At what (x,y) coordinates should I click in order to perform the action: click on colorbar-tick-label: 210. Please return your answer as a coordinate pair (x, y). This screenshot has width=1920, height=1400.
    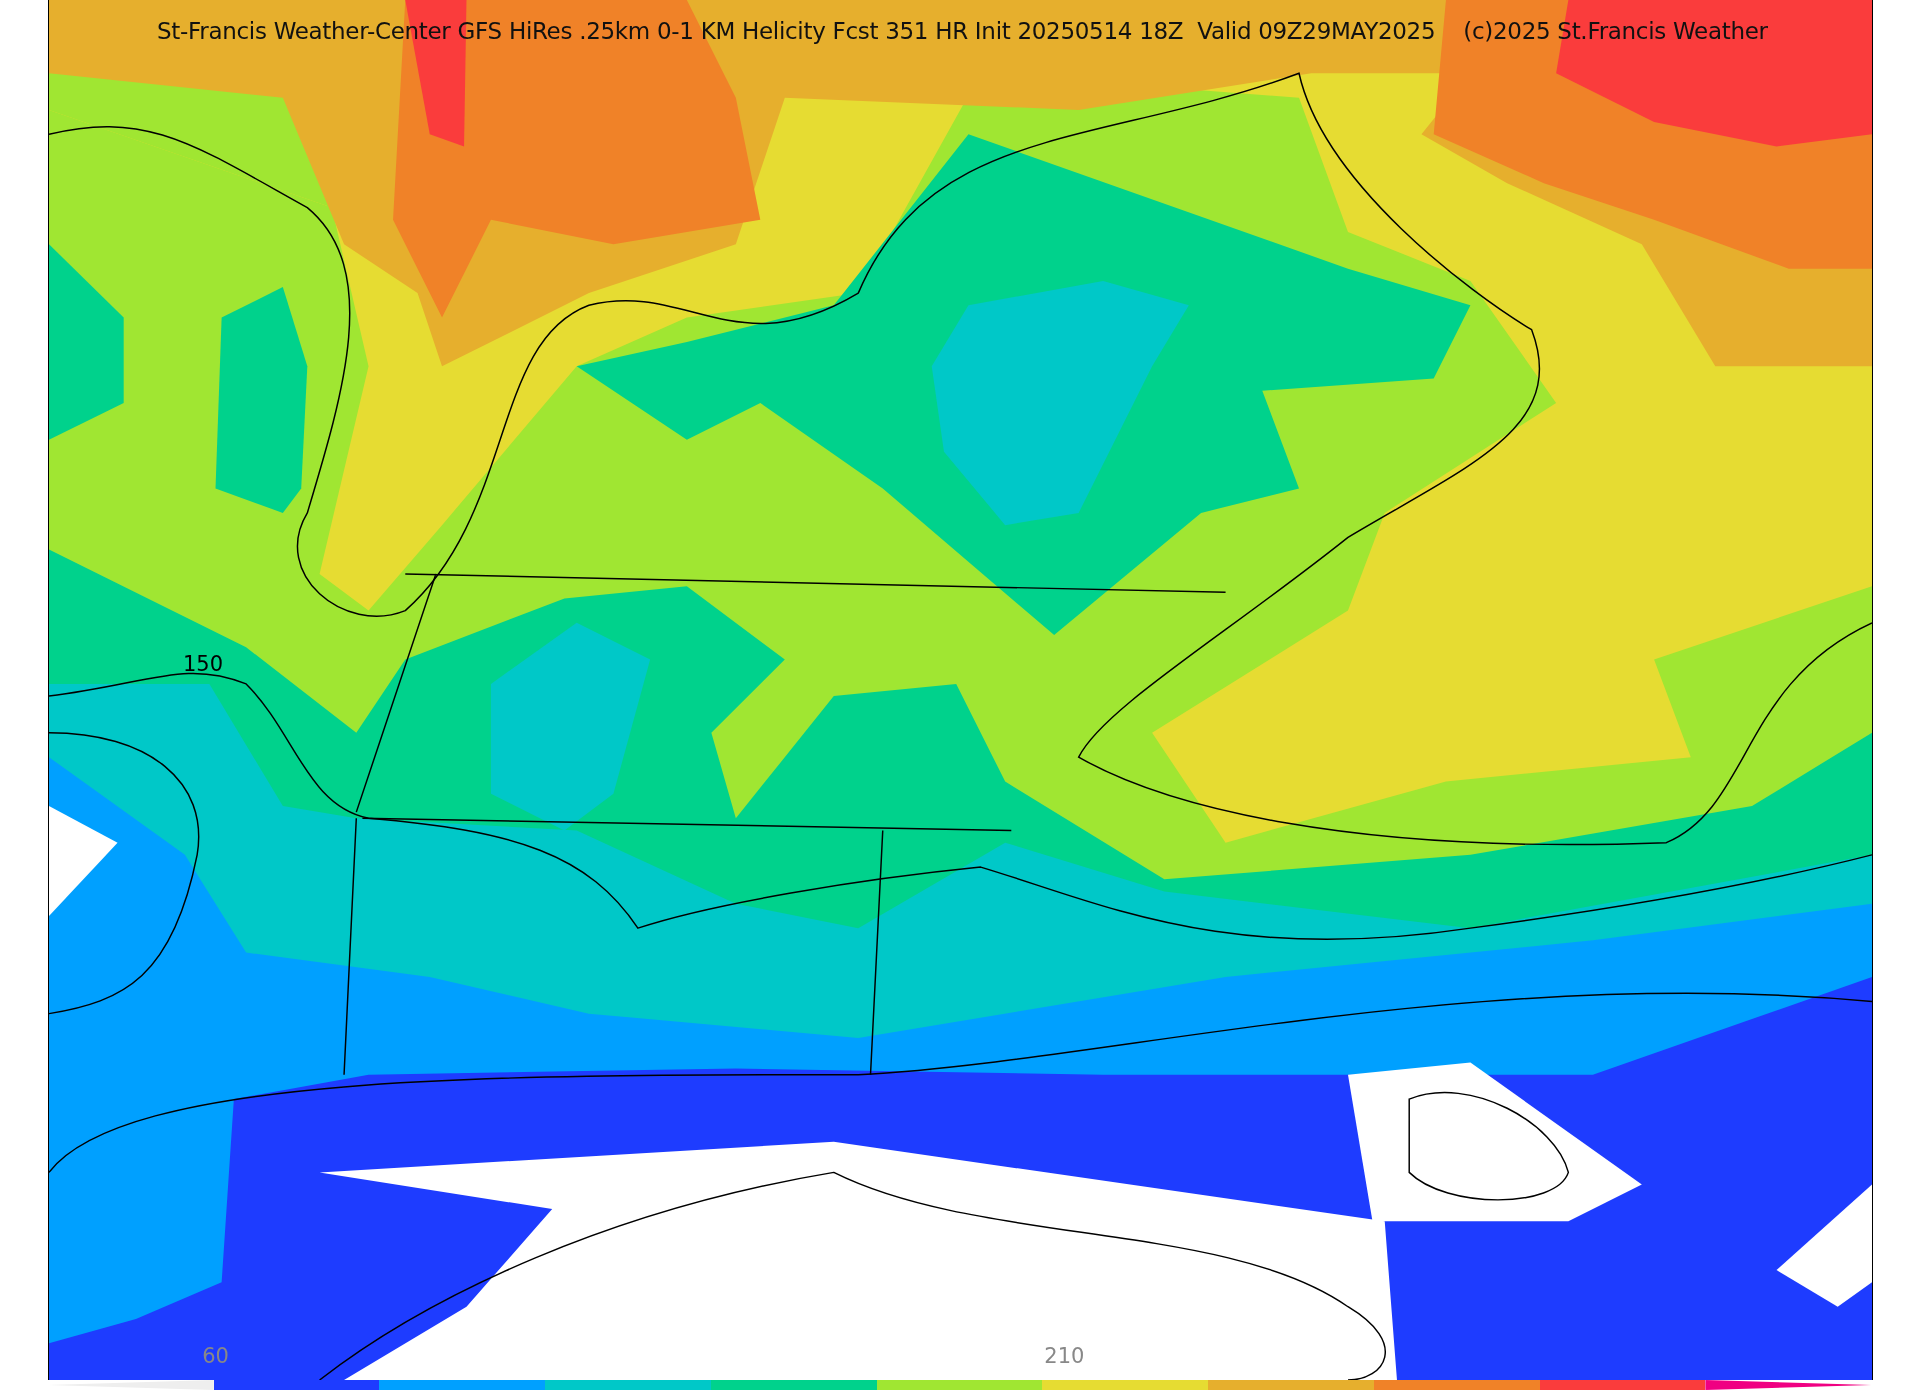
    Looking at the image, I should click on (1064, 1356).